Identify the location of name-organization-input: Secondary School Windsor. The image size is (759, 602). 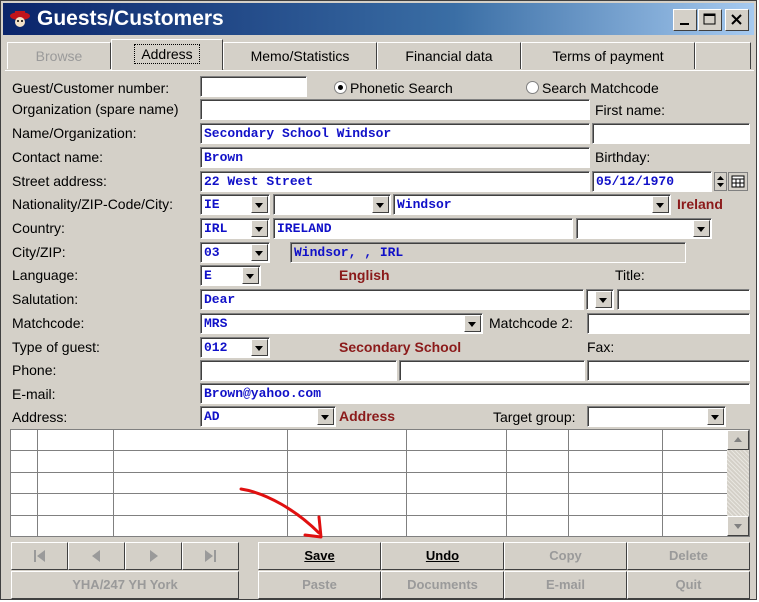
(395, 133).